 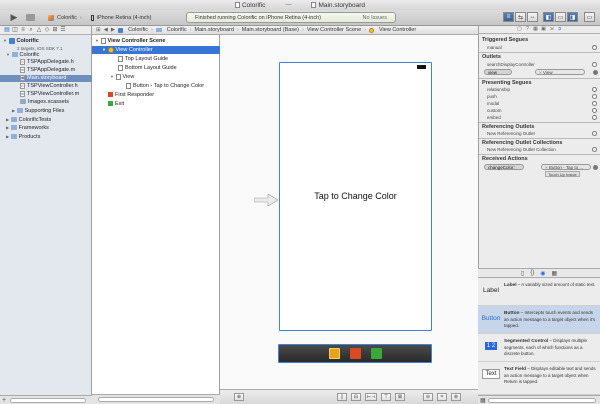 I want to click on identity-inspector-tab-icon: ▦, so click(x=535, y=29).